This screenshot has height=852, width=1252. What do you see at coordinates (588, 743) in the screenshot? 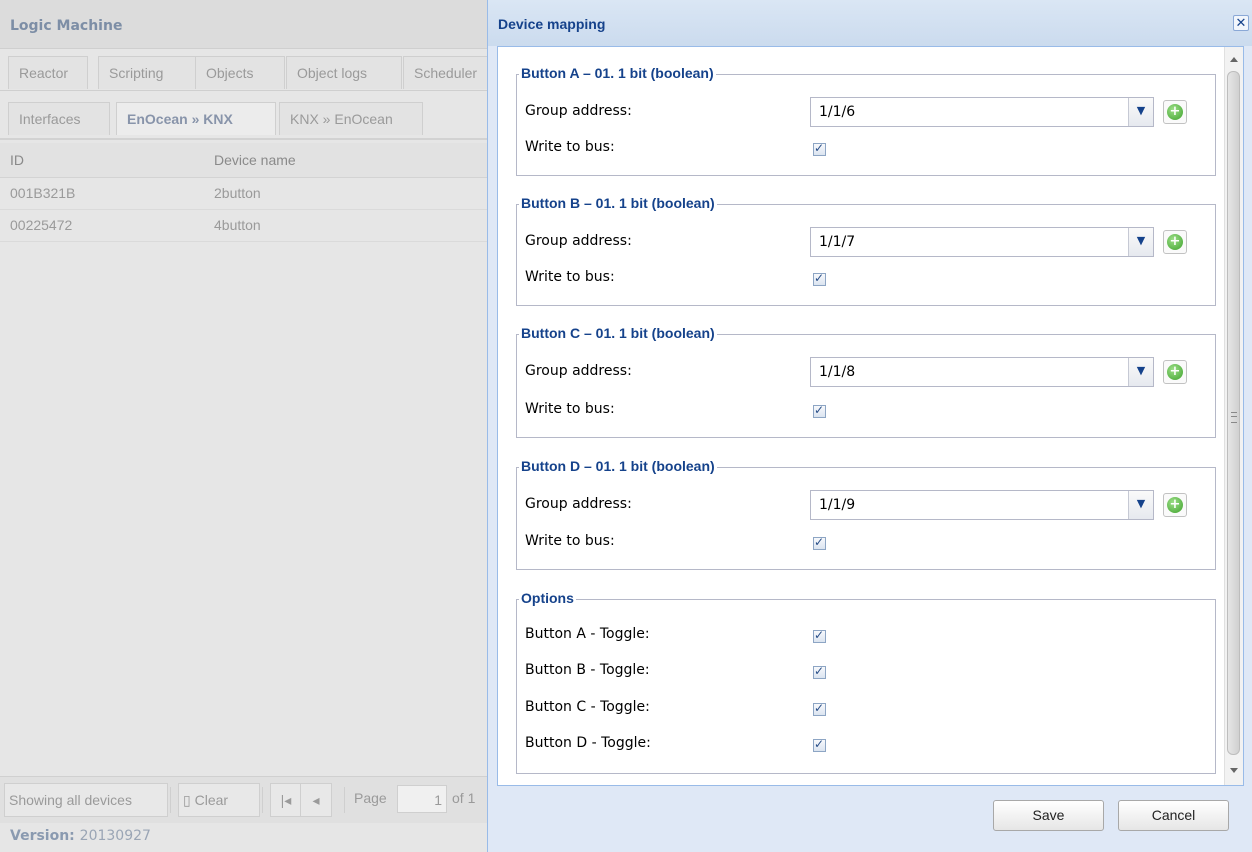
I see `toggle-label-d: Button D - Toggle:` at bounding box center [588, 743].